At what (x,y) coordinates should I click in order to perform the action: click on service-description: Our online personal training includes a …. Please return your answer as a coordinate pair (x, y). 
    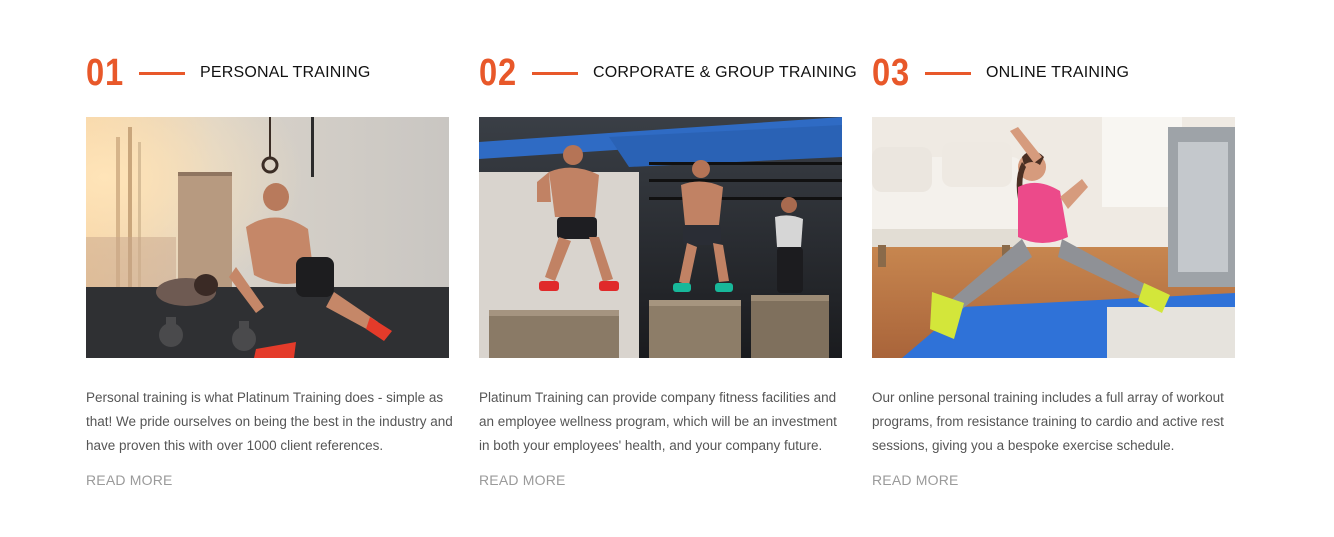
    Looking at the image, I should click on (1048, 421).